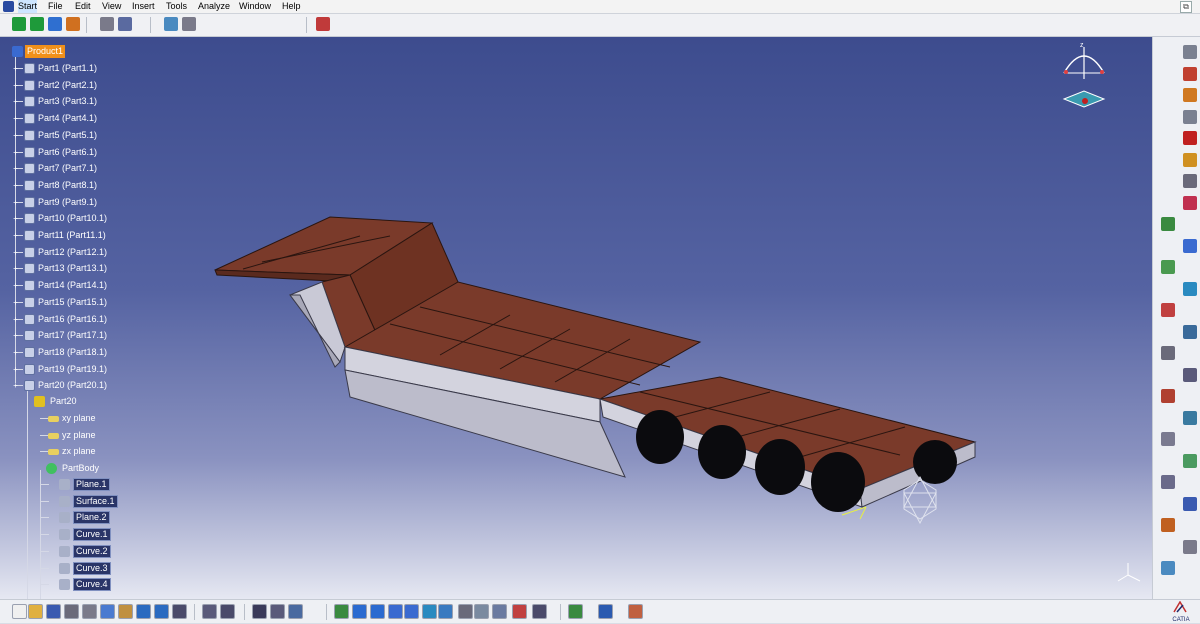 This screenshot has height=624, width=1200. Describe the element at coordinates (52, 51) in the screenshot. I see `tree-root: Product1` at that location.